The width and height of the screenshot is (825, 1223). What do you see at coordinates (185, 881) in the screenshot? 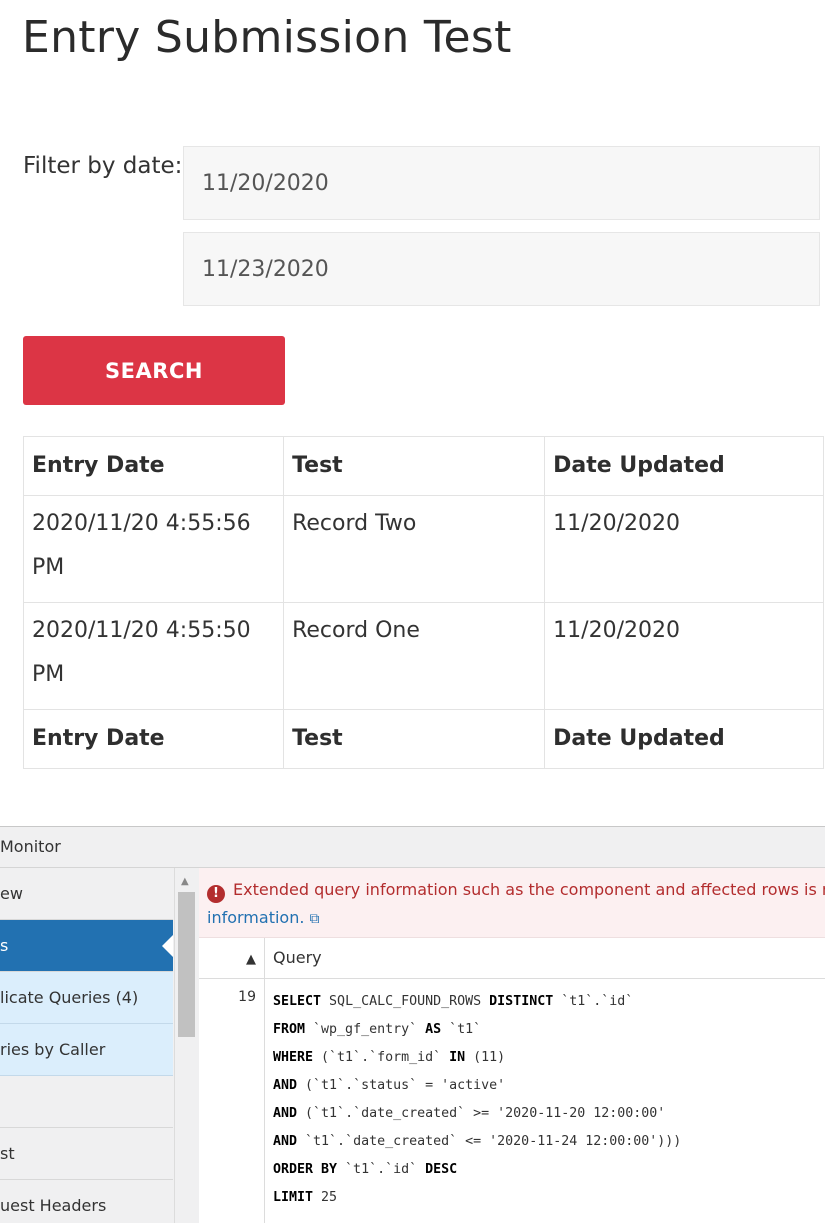
I see `scroll-up-arrow-icon: ▲` at bounding box center [185, 881].